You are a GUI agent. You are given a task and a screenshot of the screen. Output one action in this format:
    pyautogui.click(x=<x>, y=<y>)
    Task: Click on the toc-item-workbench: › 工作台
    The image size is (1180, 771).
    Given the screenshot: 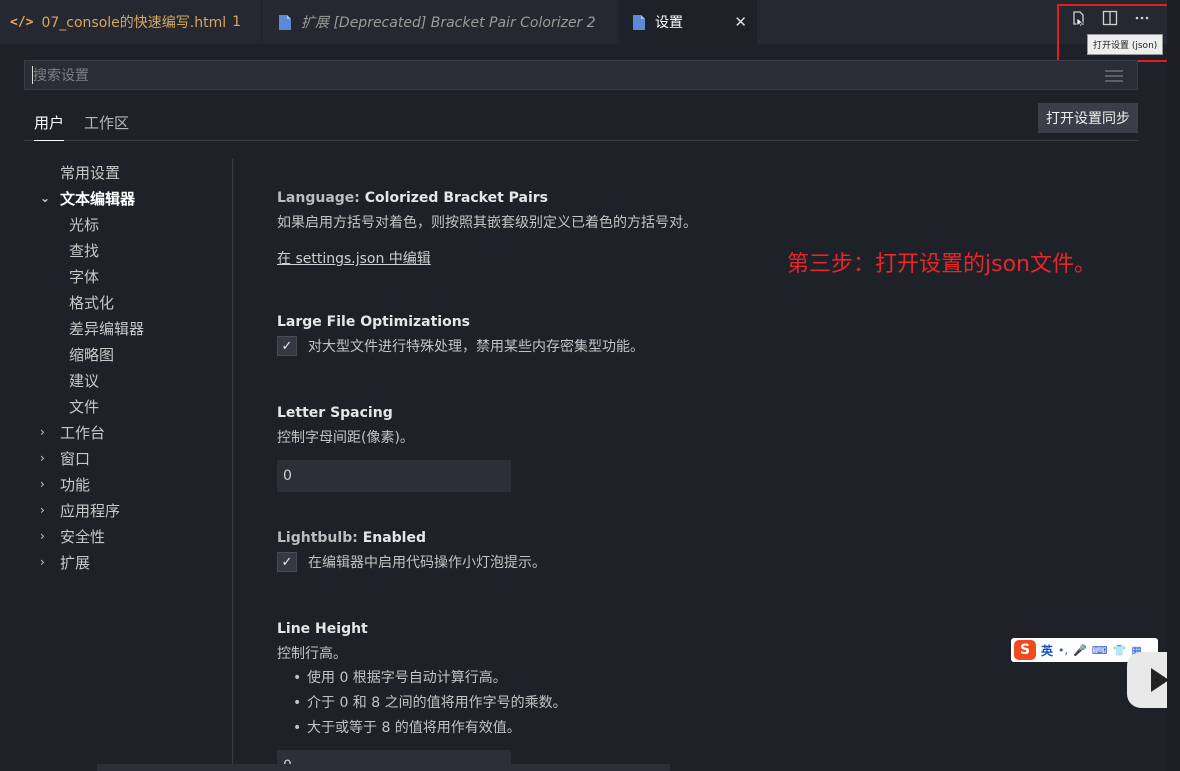 What is the action you would take?
    pyautogui.click(x=136, y=432)
    